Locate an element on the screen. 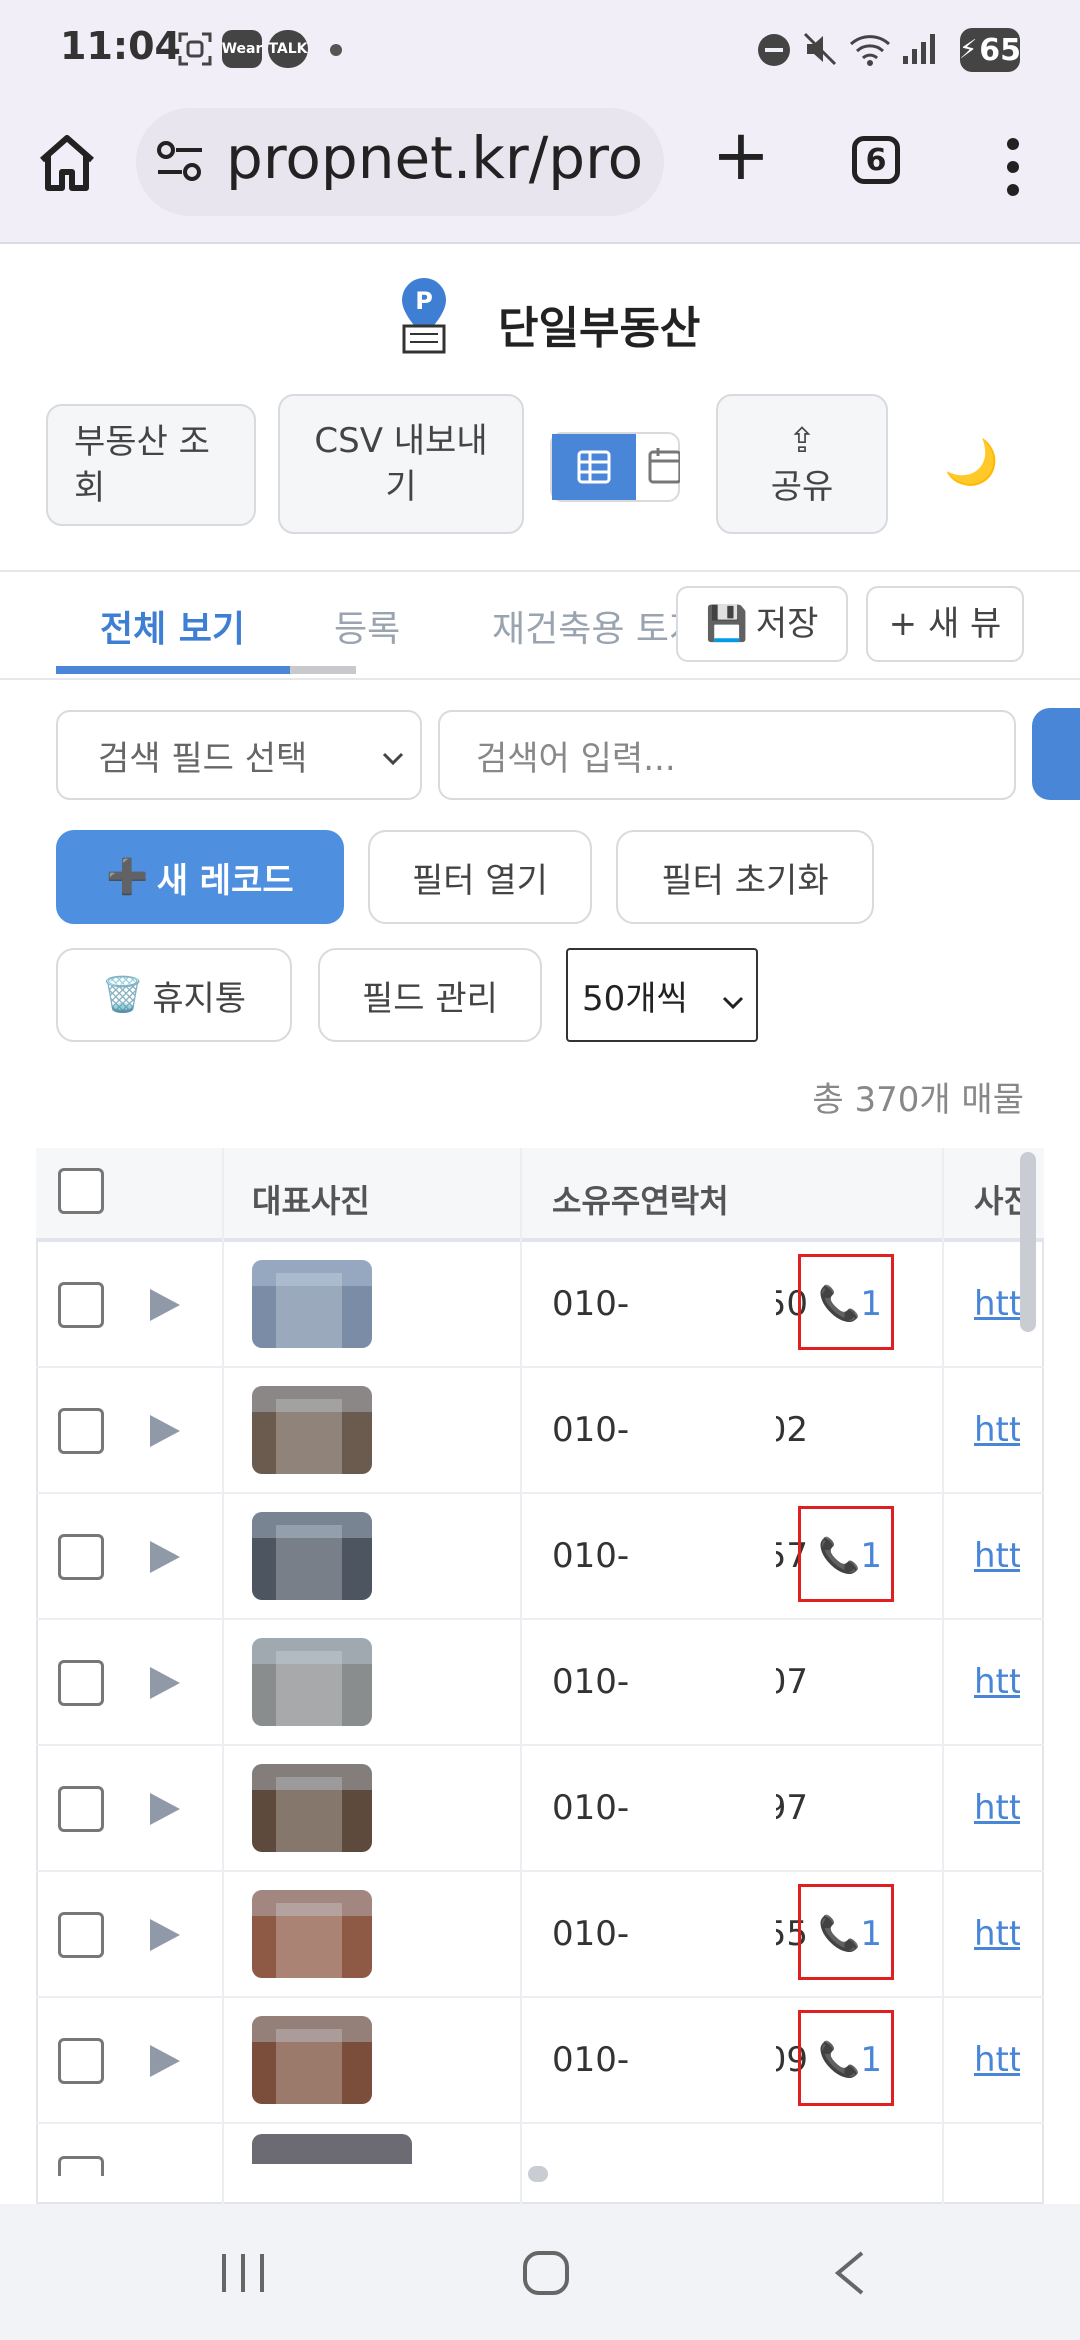 The width and height of the screenshot is (1080, 2340). dark-mode-toggle-icon: 🌙 is located at coordinates (971, 462).